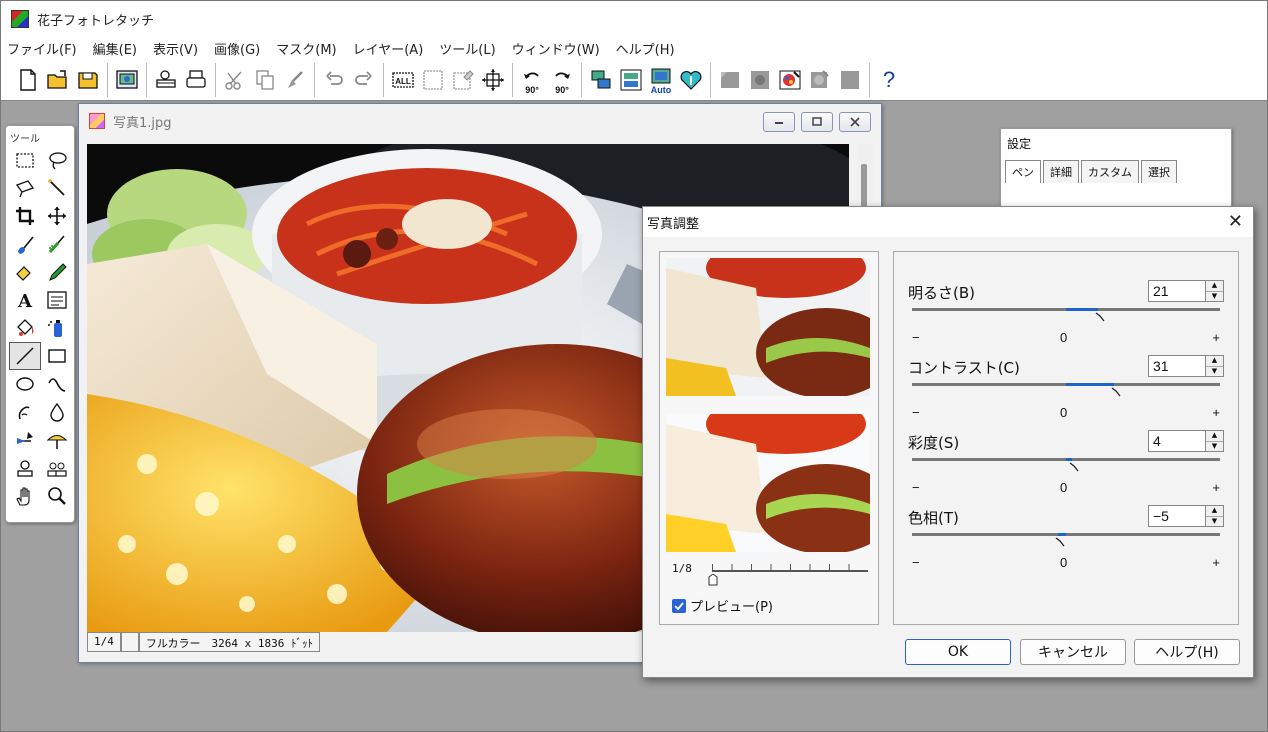 The image size is (1268, 732). What do you see at coordinates (25, 468) in the screenshot?
I see `tool-stamp` at bounding box center [25, 468].